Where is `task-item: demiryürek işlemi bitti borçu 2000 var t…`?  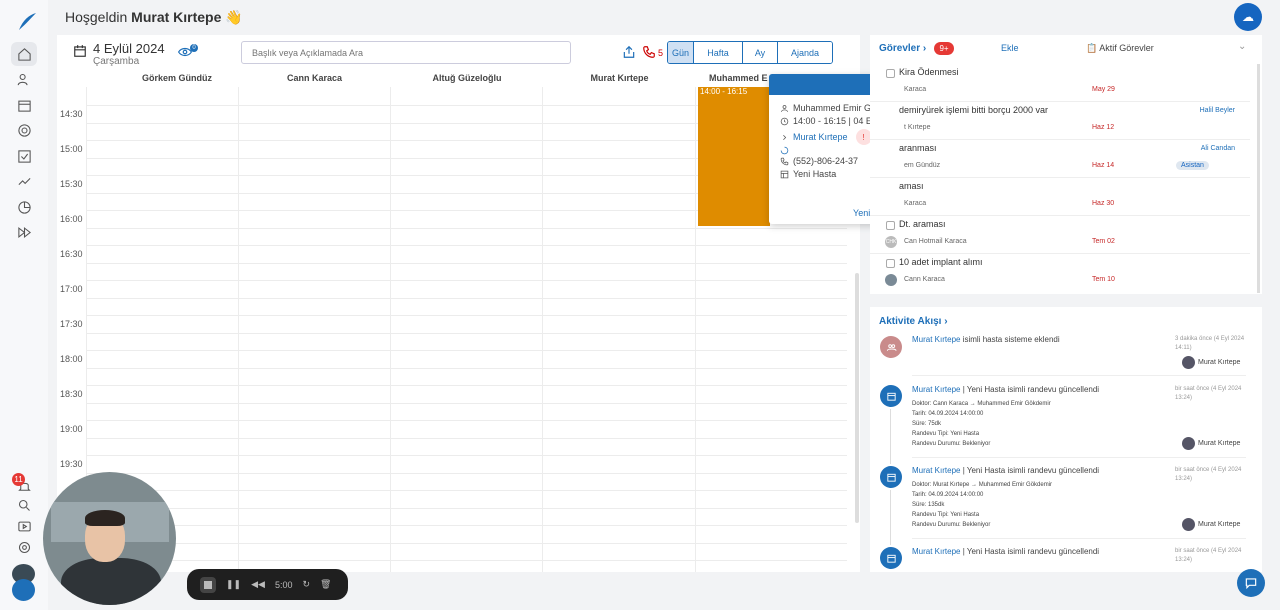
task-item: demiryürek işlemi bitti borçu 2000 var t… is located at coordinates (1060, 121).